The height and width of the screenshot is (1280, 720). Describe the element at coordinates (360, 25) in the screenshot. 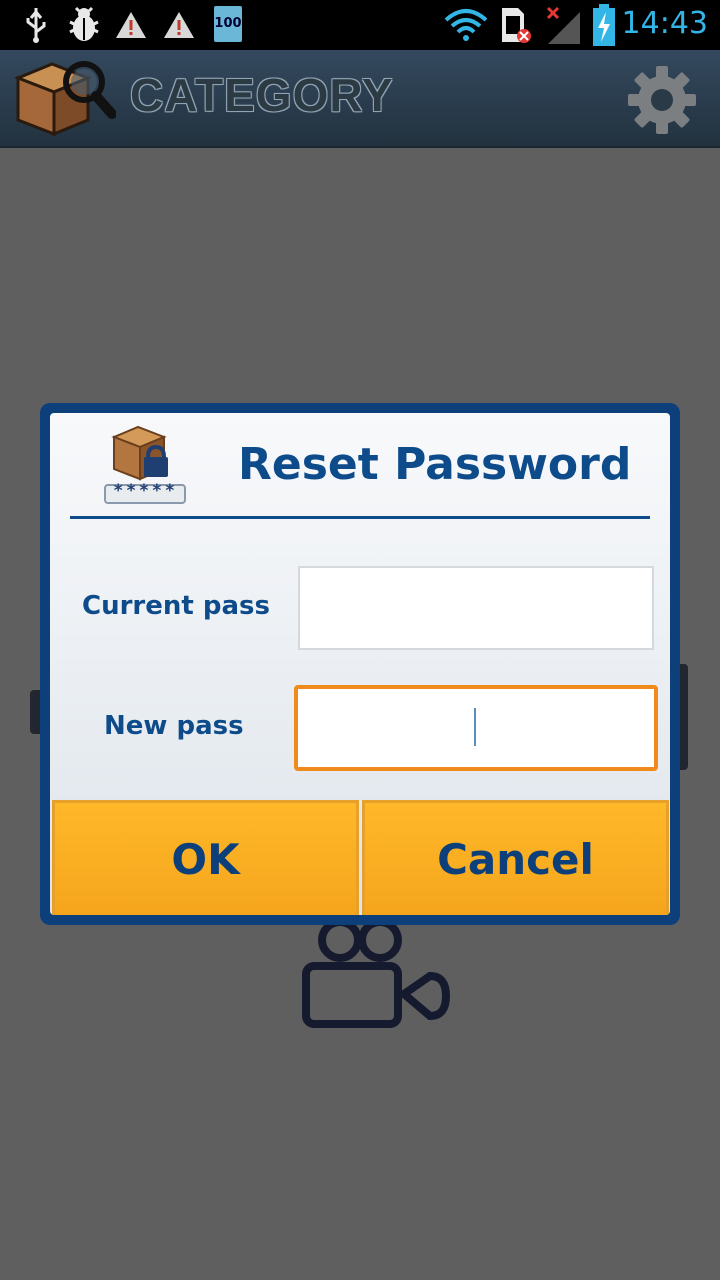

I see `status-bar: 100 14:43` at that location.